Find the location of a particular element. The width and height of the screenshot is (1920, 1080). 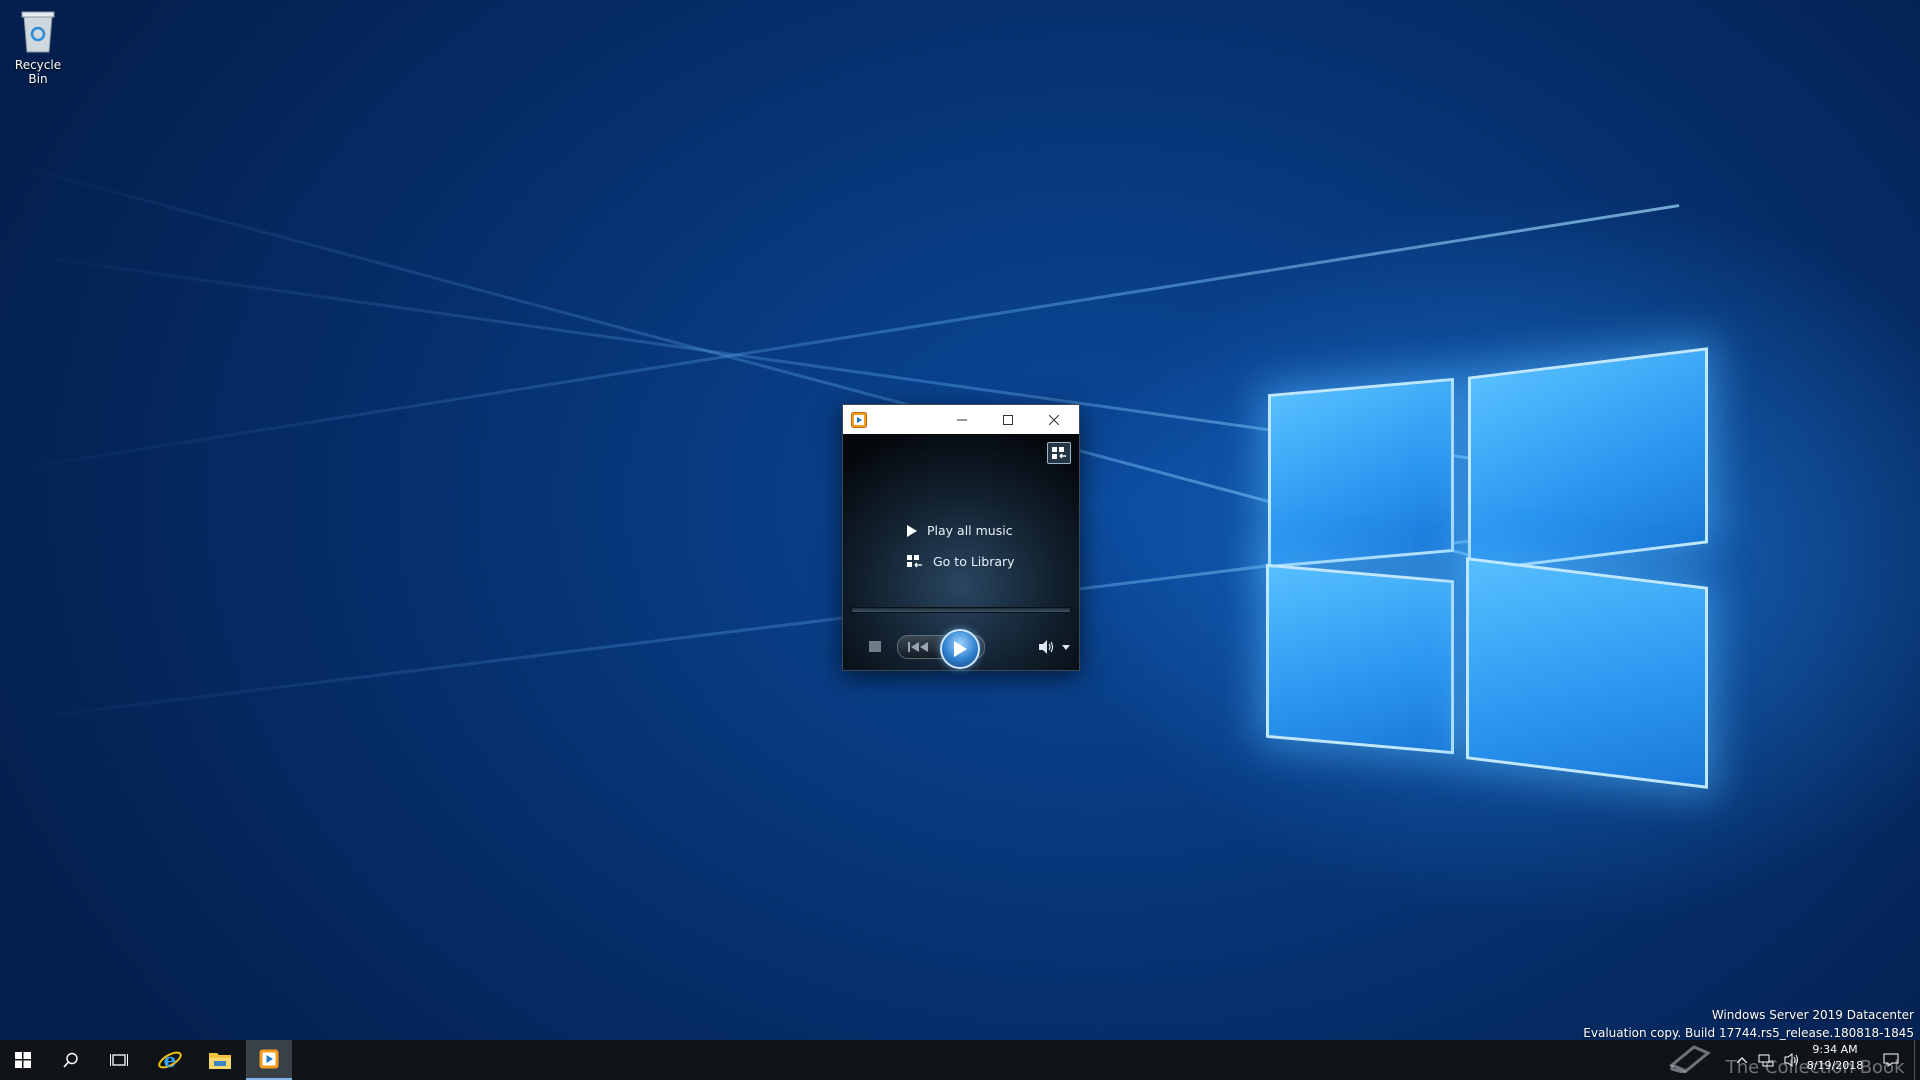

desktop-icon-recycle-bin: Recycle Bin is located at coordinates (38, 46).